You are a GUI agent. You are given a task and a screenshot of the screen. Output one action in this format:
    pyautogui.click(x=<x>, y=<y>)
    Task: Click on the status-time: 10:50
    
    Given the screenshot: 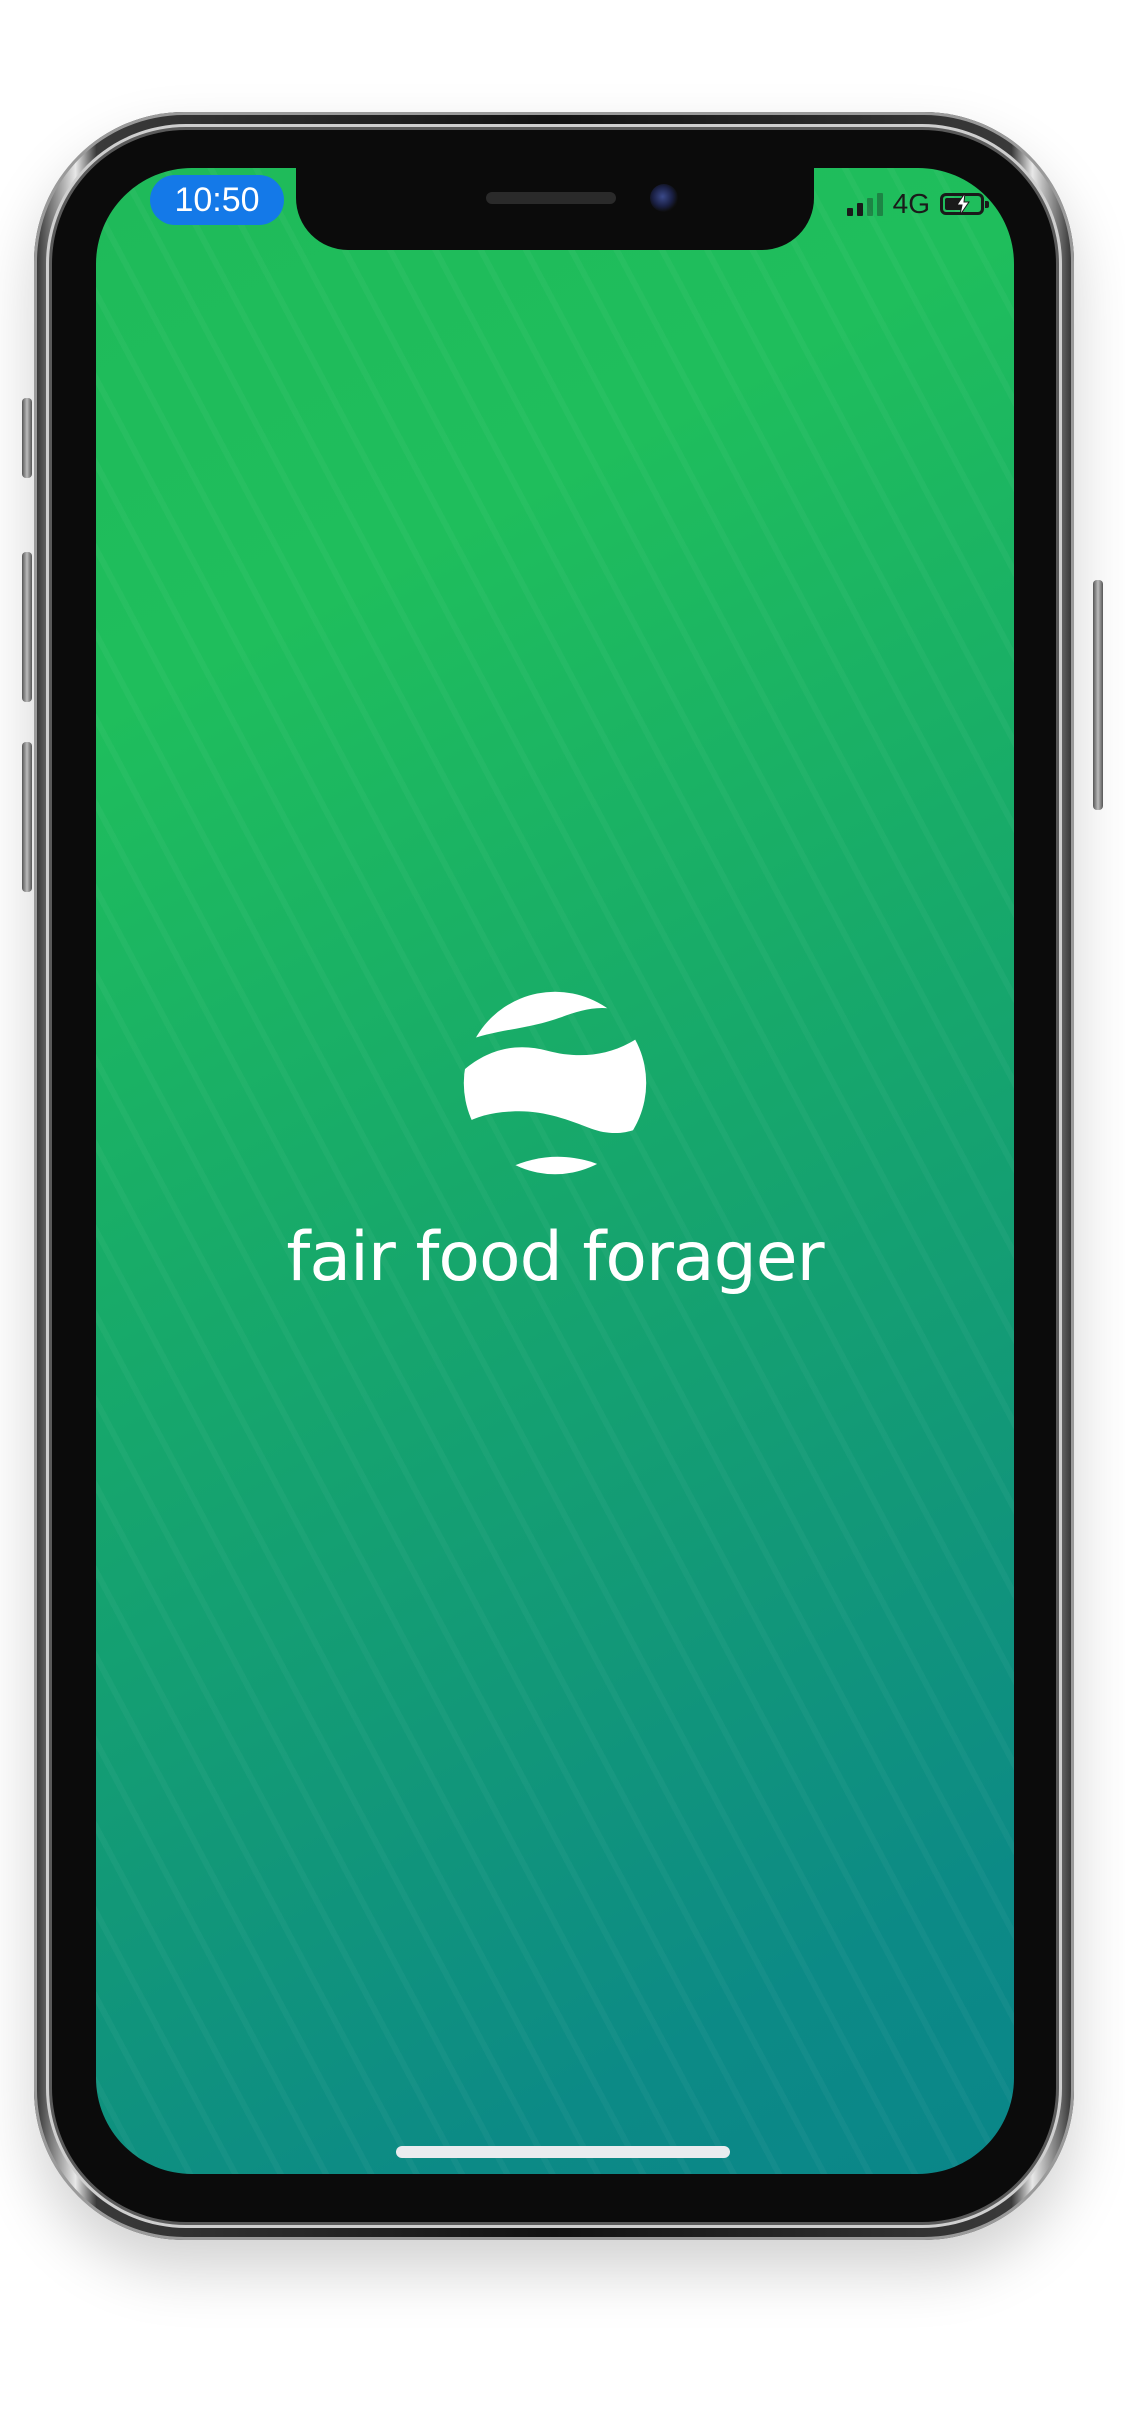 What is the action you would take?
    pyautogui.click(x=217, y=200)
    